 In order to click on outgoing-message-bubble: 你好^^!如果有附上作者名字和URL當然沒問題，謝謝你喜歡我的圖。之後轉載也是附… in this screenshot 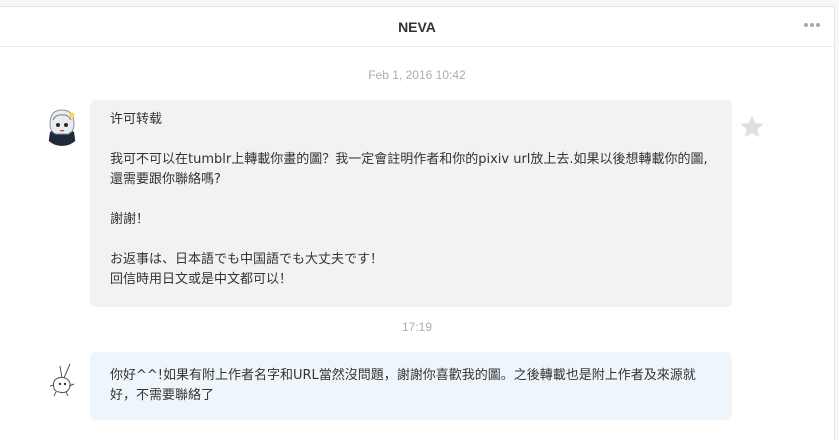, I will do `click(411, 386)`.